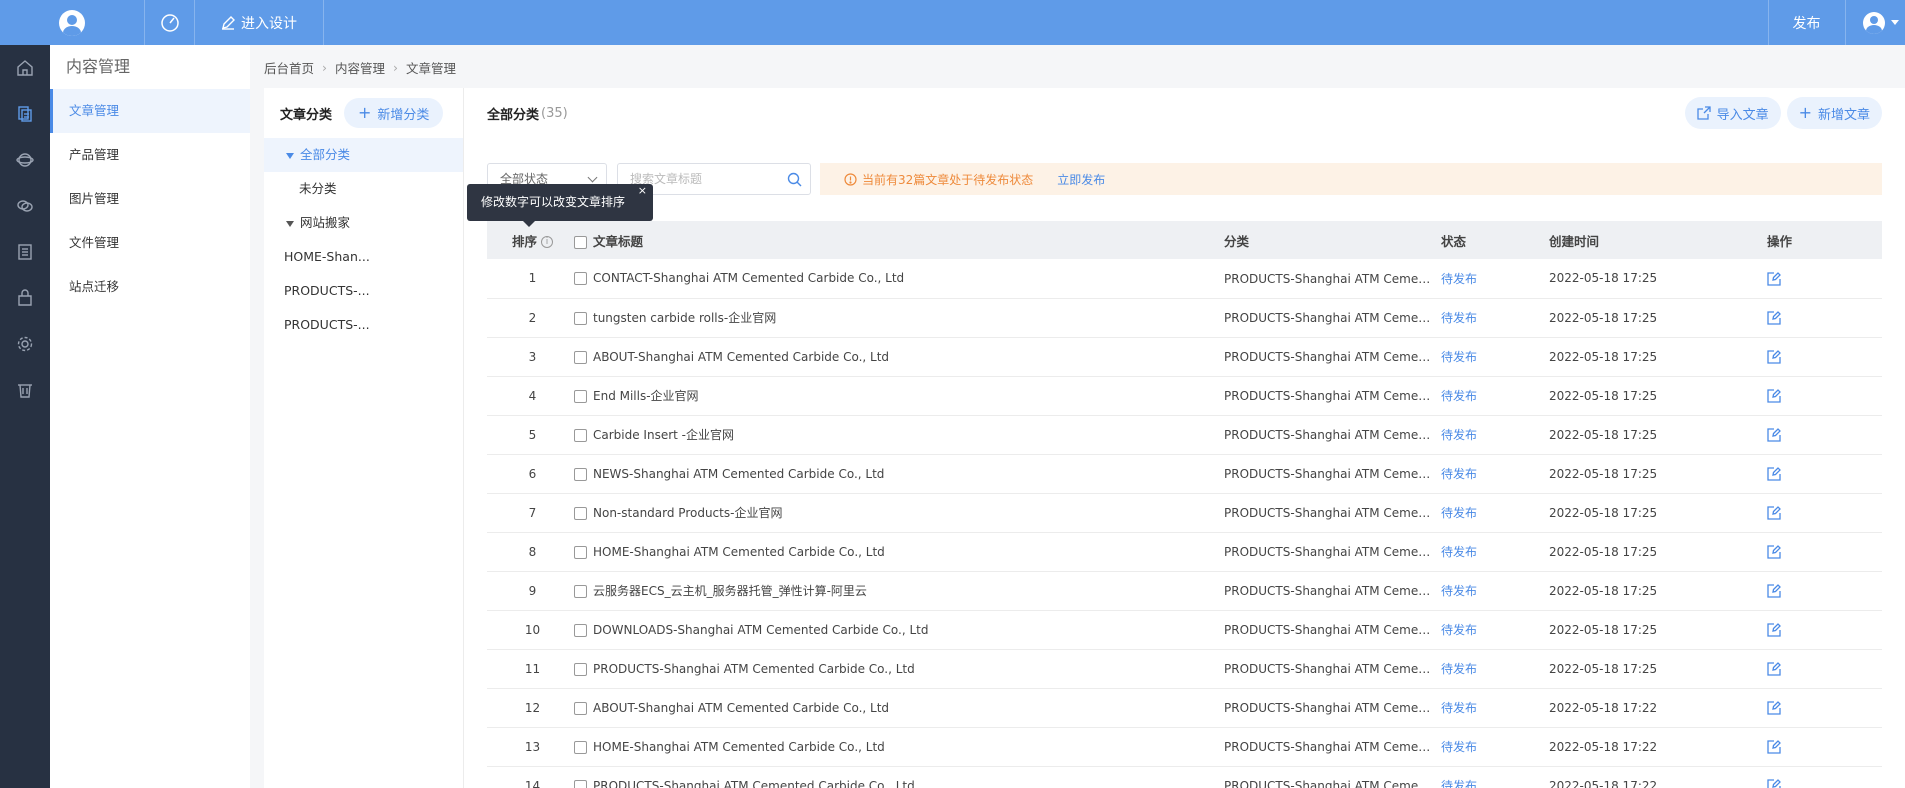 This screenshot has height=788, width=1905. Describe the element at coordinates (25, 206) in the screenshot. I see `nav-messages` at that location.